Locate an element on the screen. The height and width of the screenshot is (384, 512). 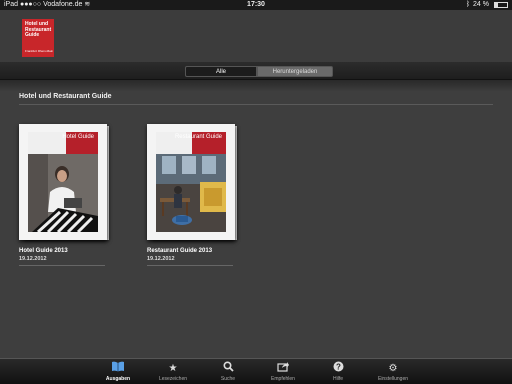
cover-stack: Hotel Guide is located at coordinates (65, 183).